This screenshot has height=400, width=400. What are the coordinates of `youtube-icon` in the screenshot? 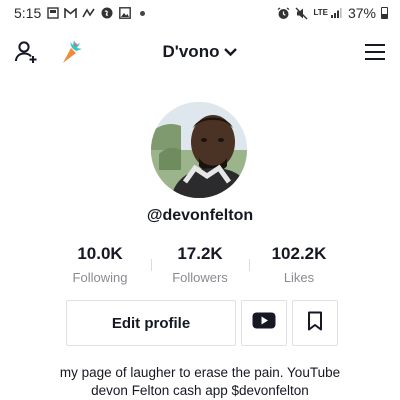 It's located at (264, 323).